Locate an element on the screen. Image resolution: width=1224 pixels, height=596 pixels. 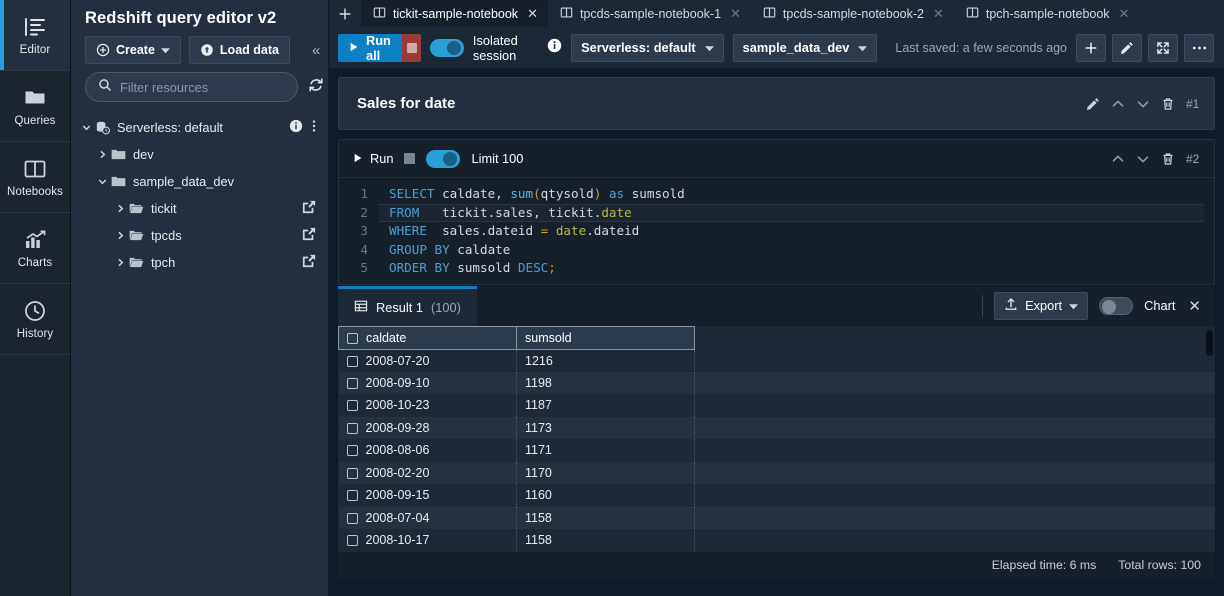
fullscreen-button is located at coordinates (1163, 47).